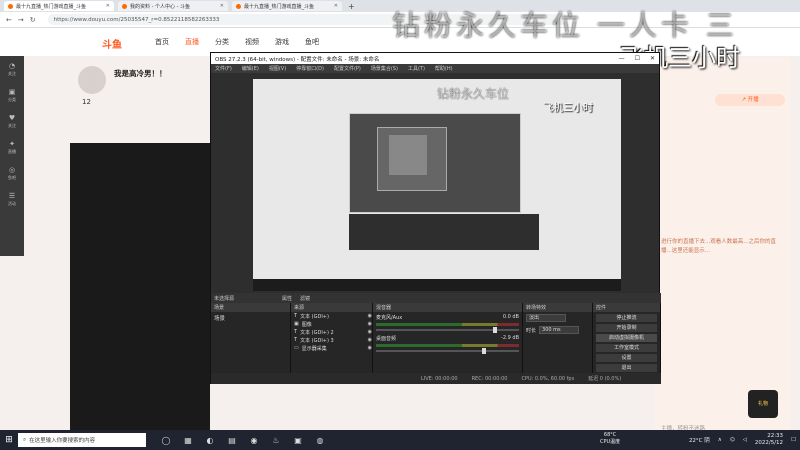 The image size is (800, 450). Describe the element at coordinates (763, 404) in the screenshot. I see `gift-image: 礼物` at that location.